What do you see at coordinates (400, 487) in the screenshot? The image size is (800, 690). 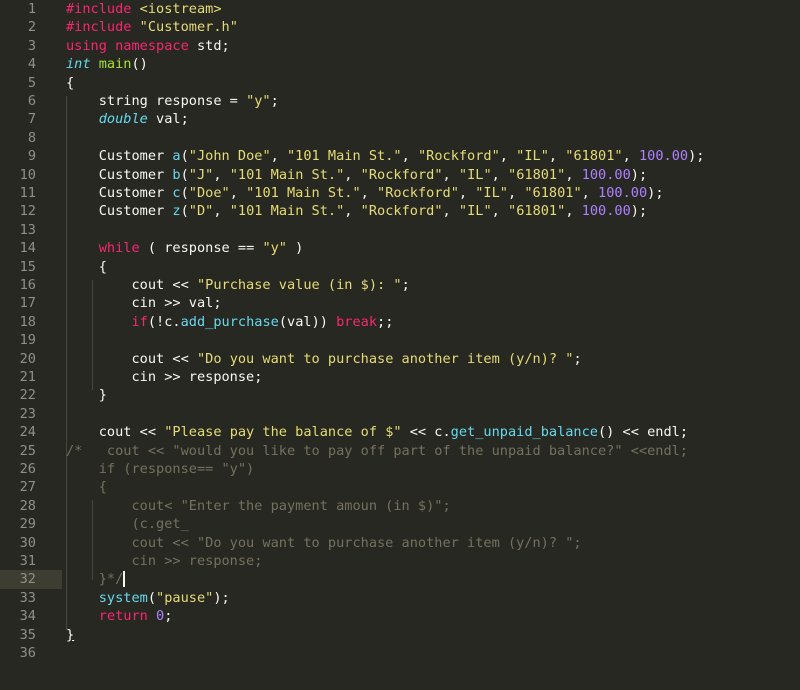 I see `code-line: 27 {` at bounding box center [400, 487].